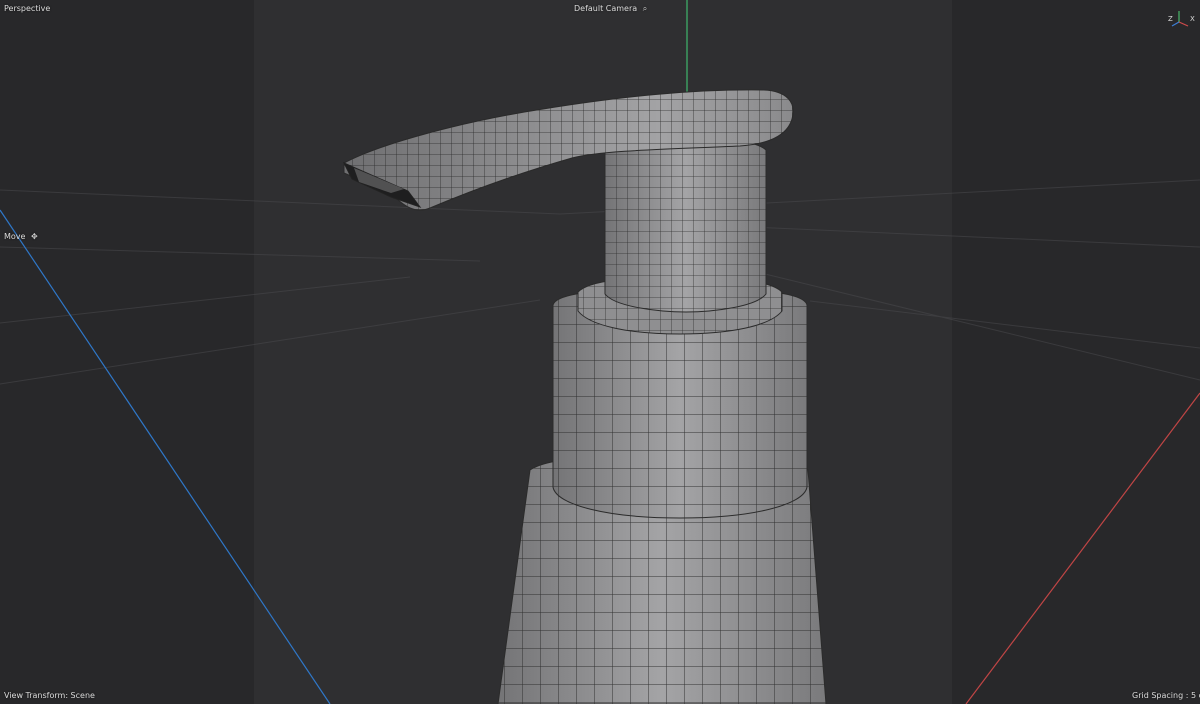 This screenshot has width=1200, height=704. What do you see at coordinates (1192, 19) in the screenshot?
I see `gizmo-x-label: X` at bounding box center [1192, 19].